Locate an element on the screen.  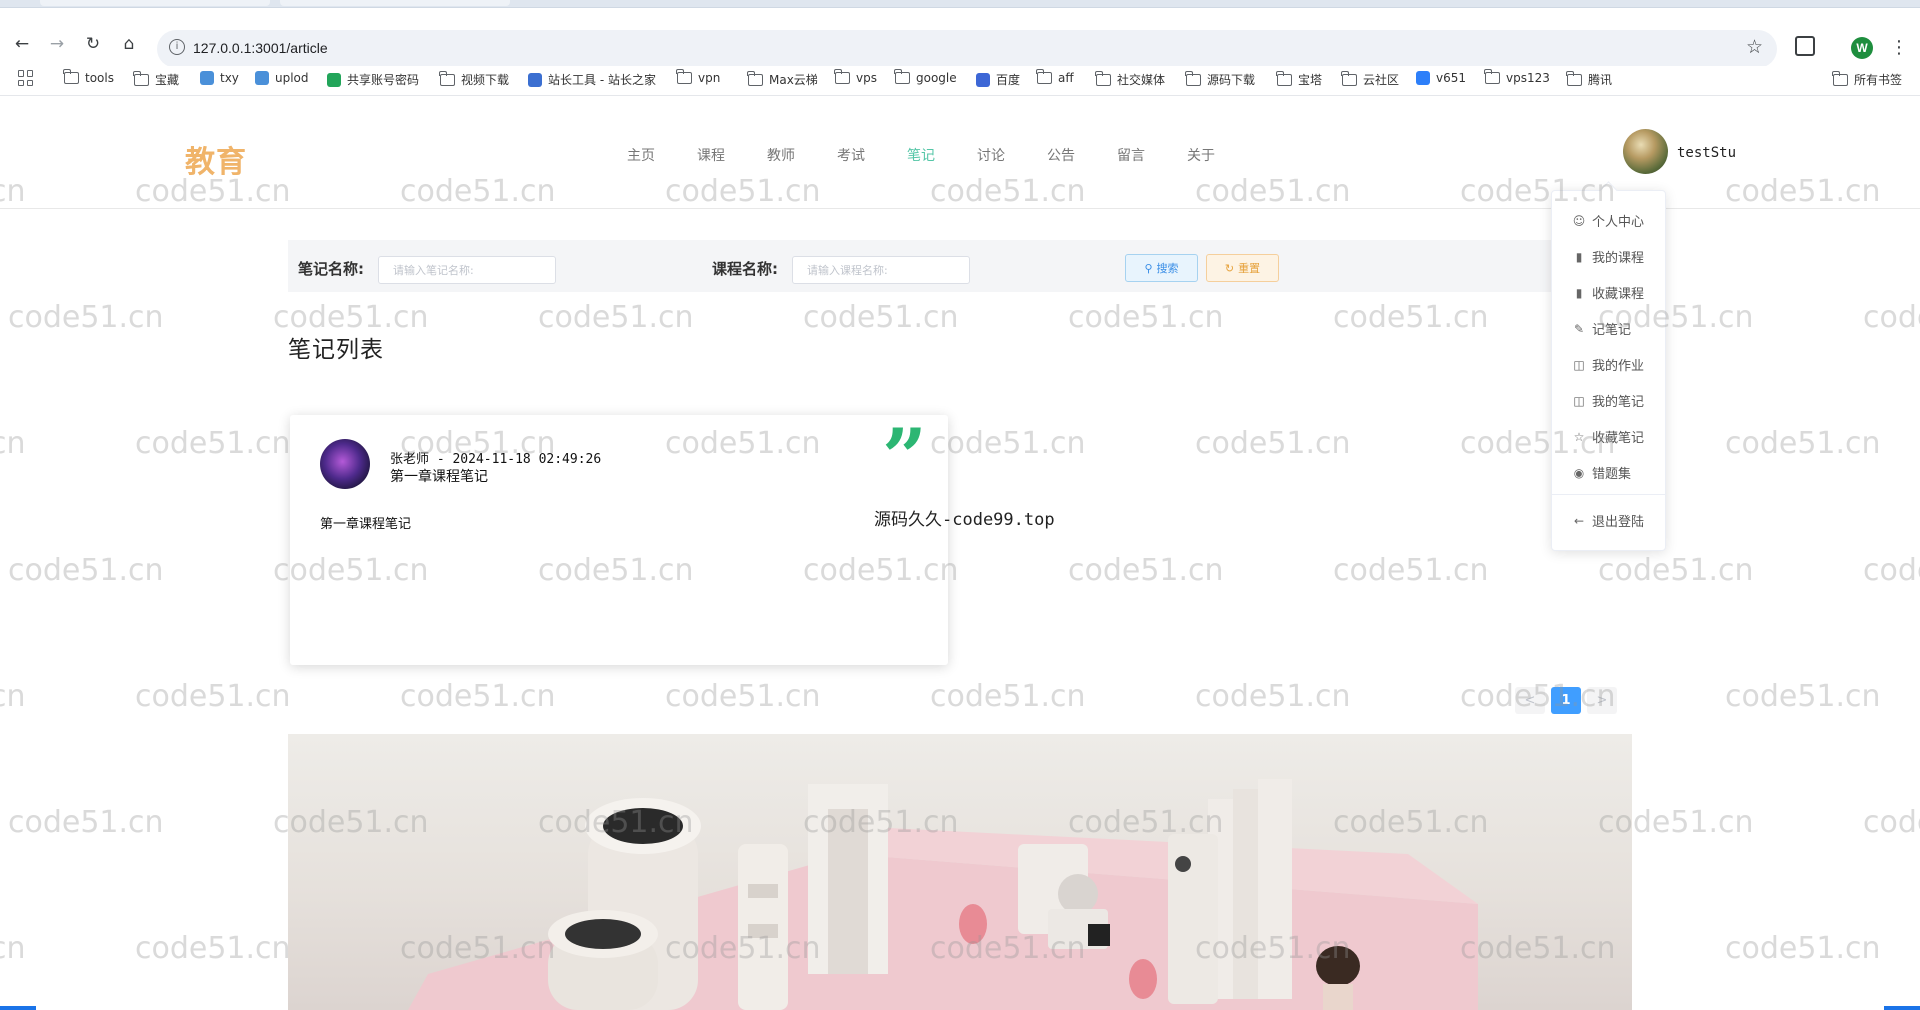
user-avatar is located at coordinates (1645, 151).